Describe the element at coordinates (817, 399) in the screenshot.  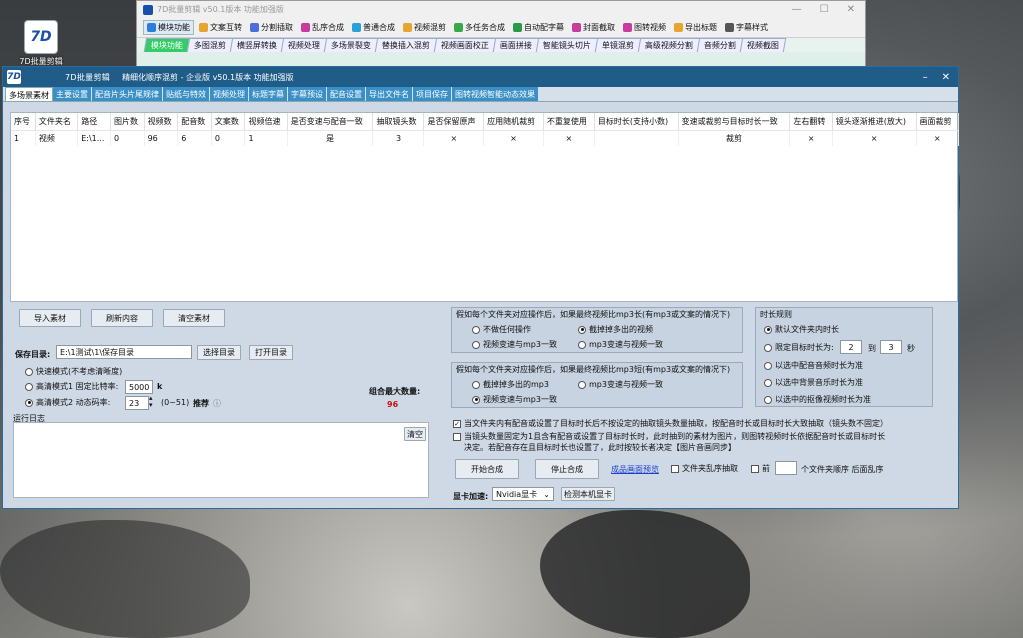
I see `duration-option-matte: 以选中的抠像视频时长为准` at that location.